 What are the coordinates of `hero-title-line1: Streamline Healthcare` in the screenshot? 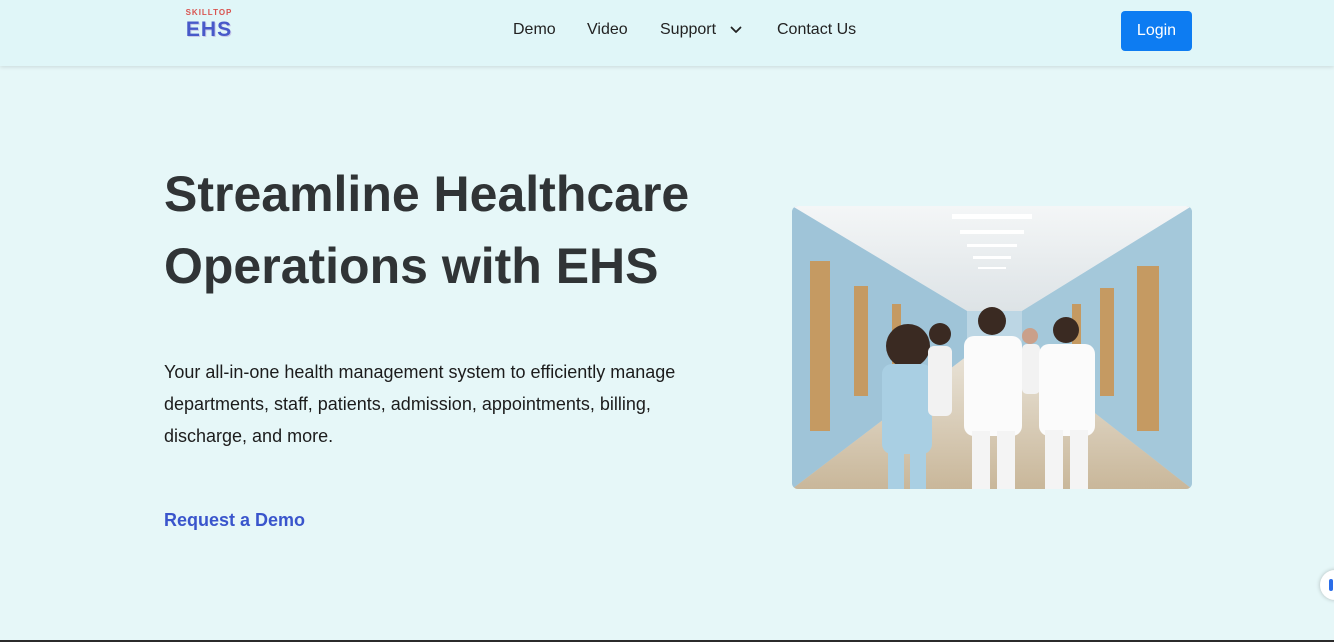 It's located at (427, 194).